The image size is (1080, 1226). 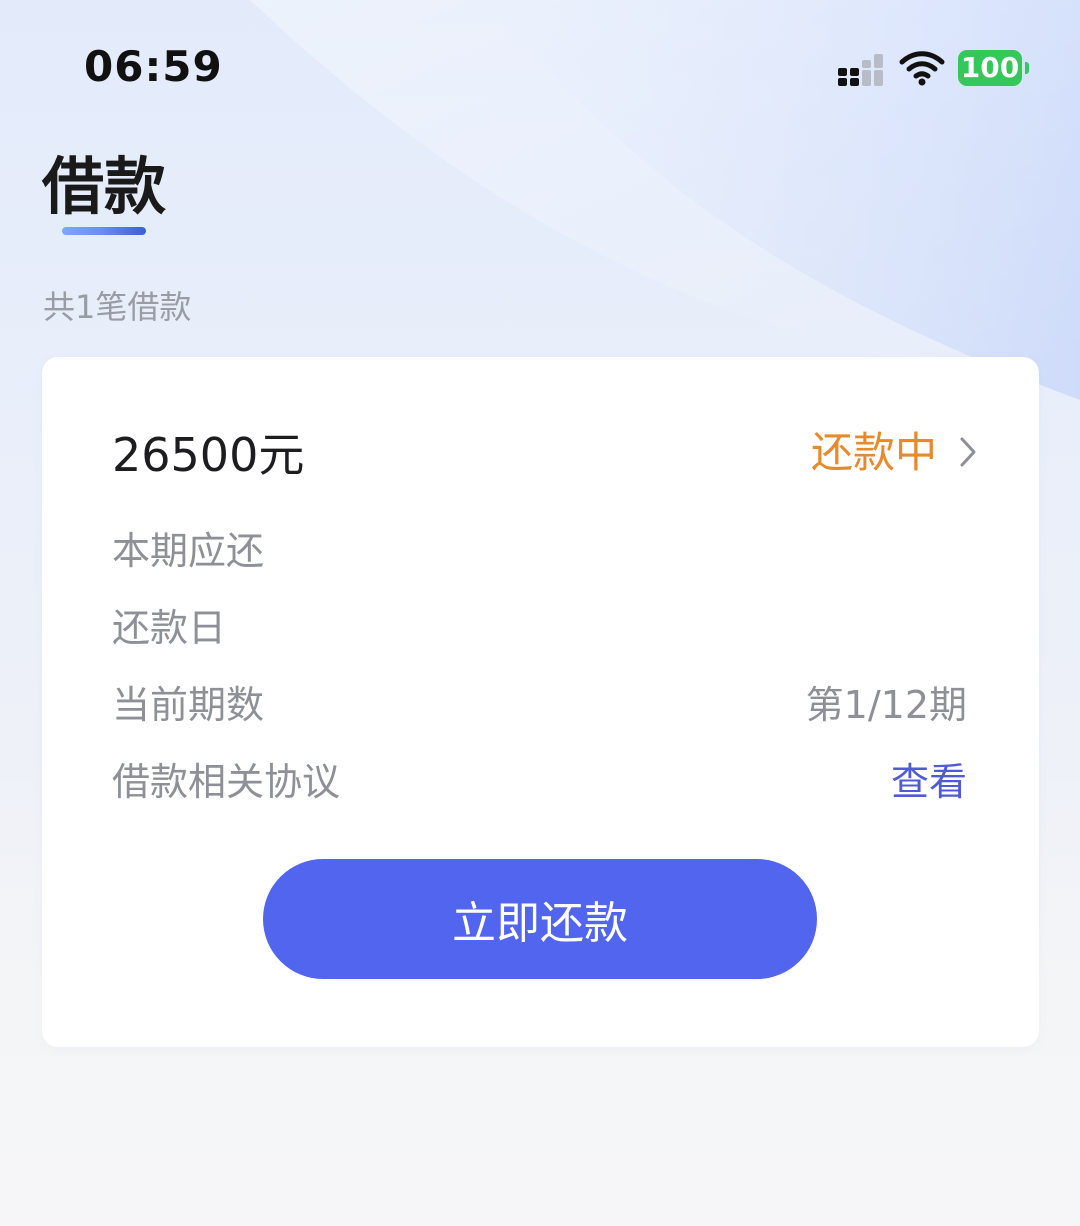 I want to click on row-value: 第1/12期, so click(x=886, y=705).